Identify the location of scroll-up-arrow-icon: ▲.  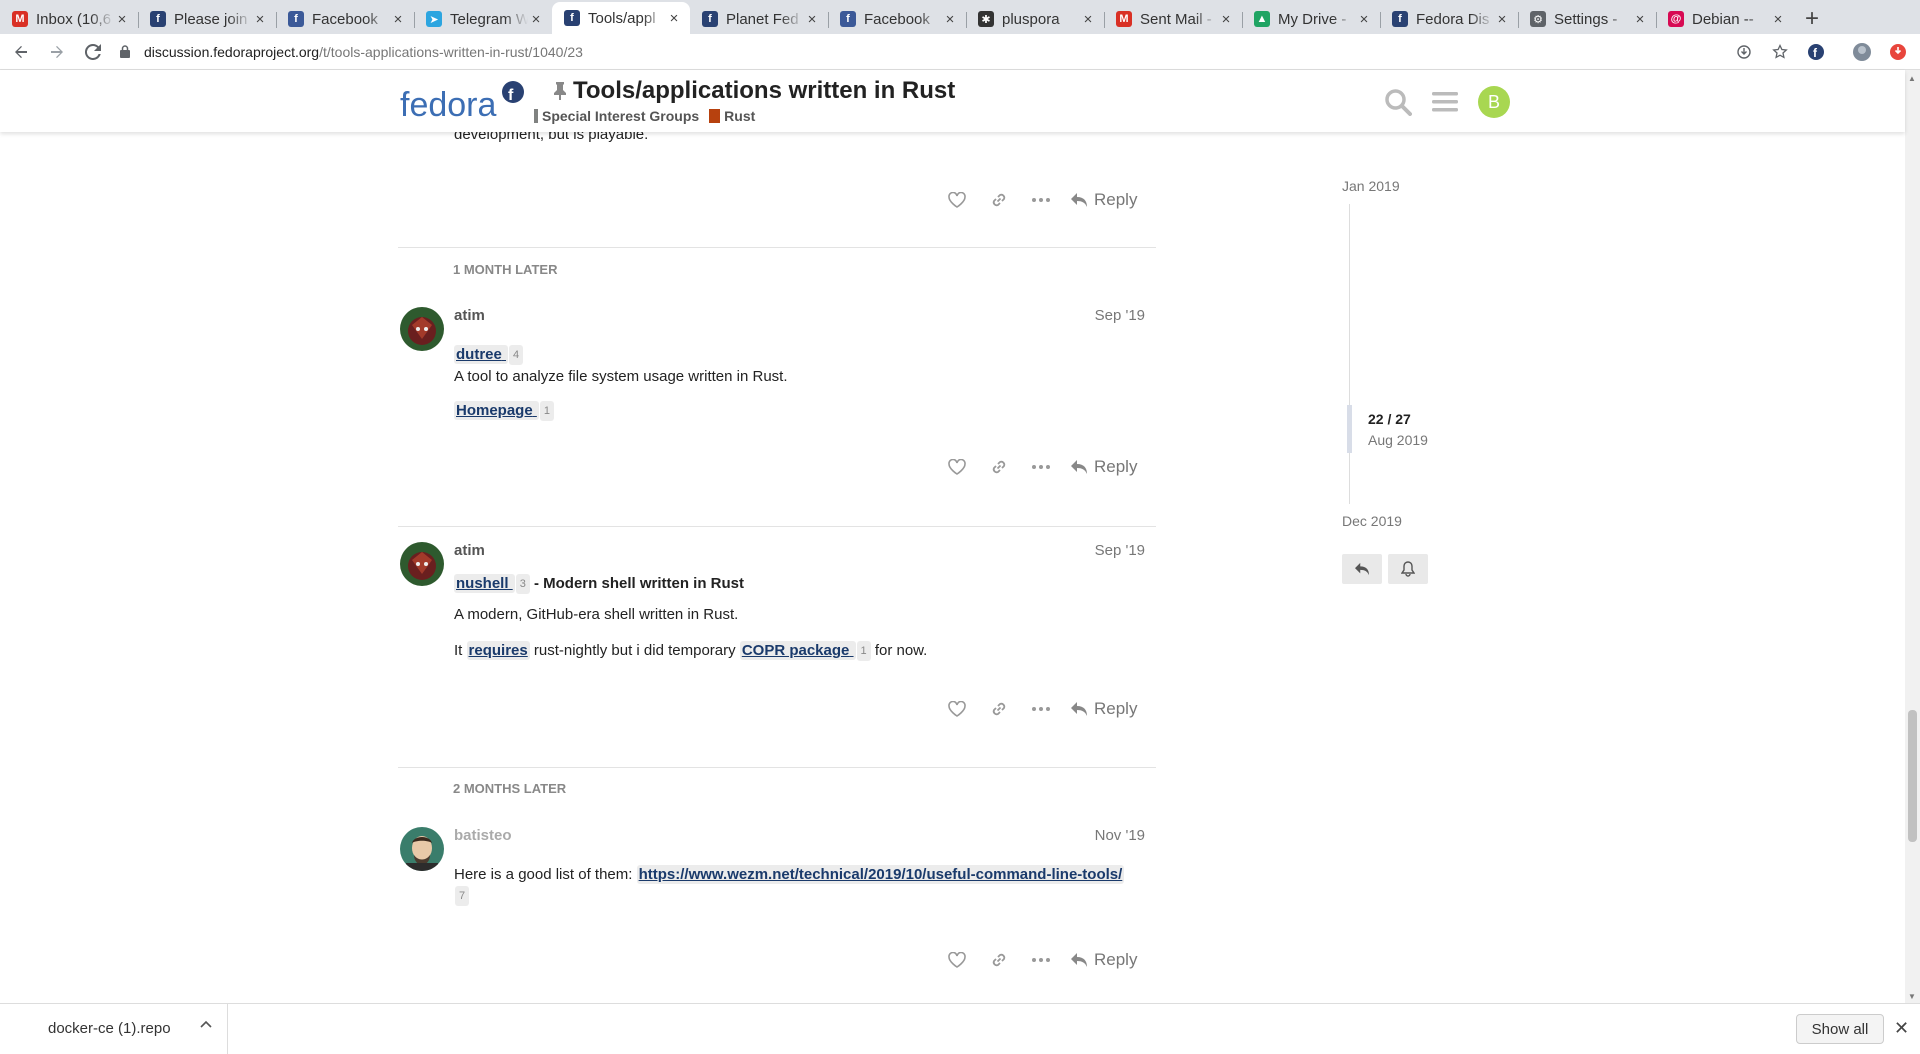
(1912, 78).